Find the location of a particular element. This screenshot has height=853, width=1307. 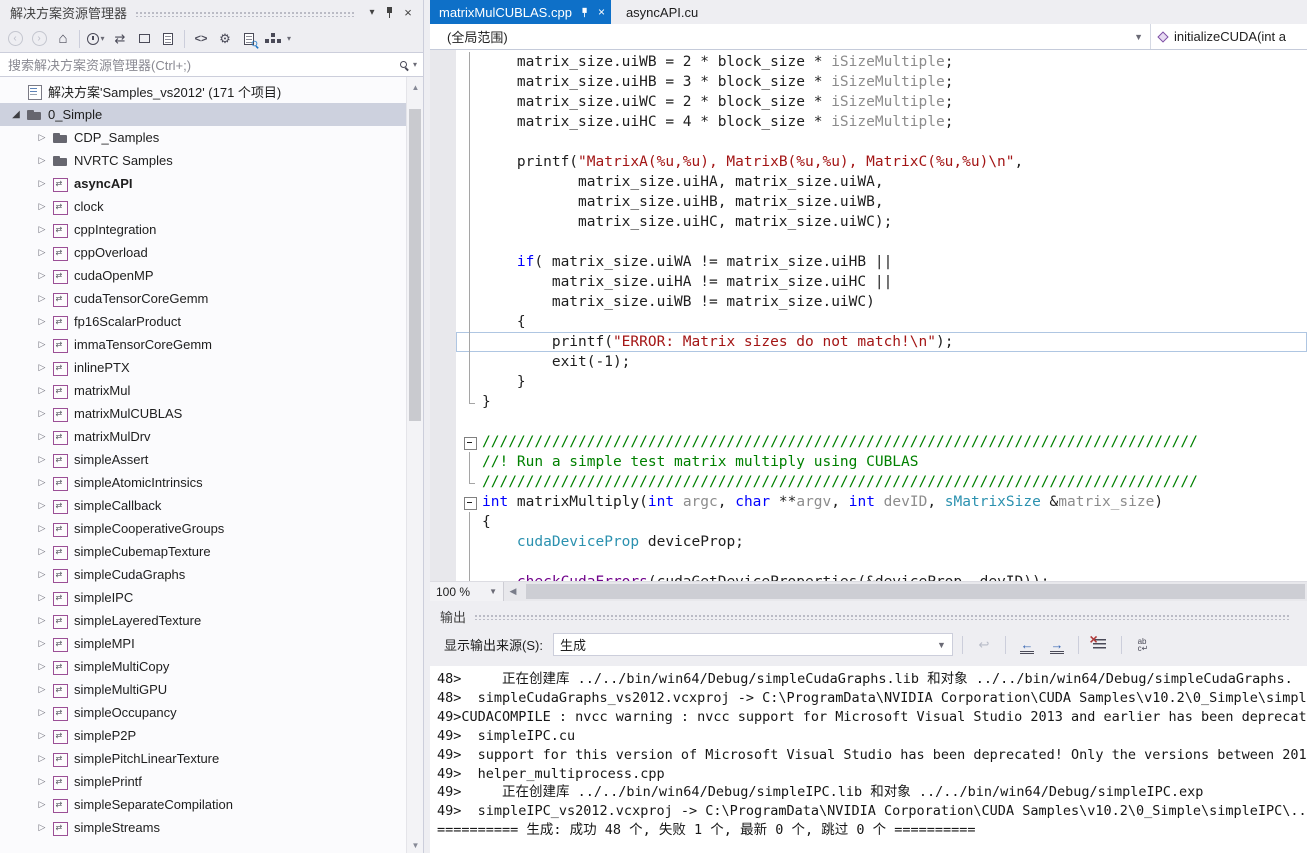

next-message-button: → is located at coordinates (1057, 645).